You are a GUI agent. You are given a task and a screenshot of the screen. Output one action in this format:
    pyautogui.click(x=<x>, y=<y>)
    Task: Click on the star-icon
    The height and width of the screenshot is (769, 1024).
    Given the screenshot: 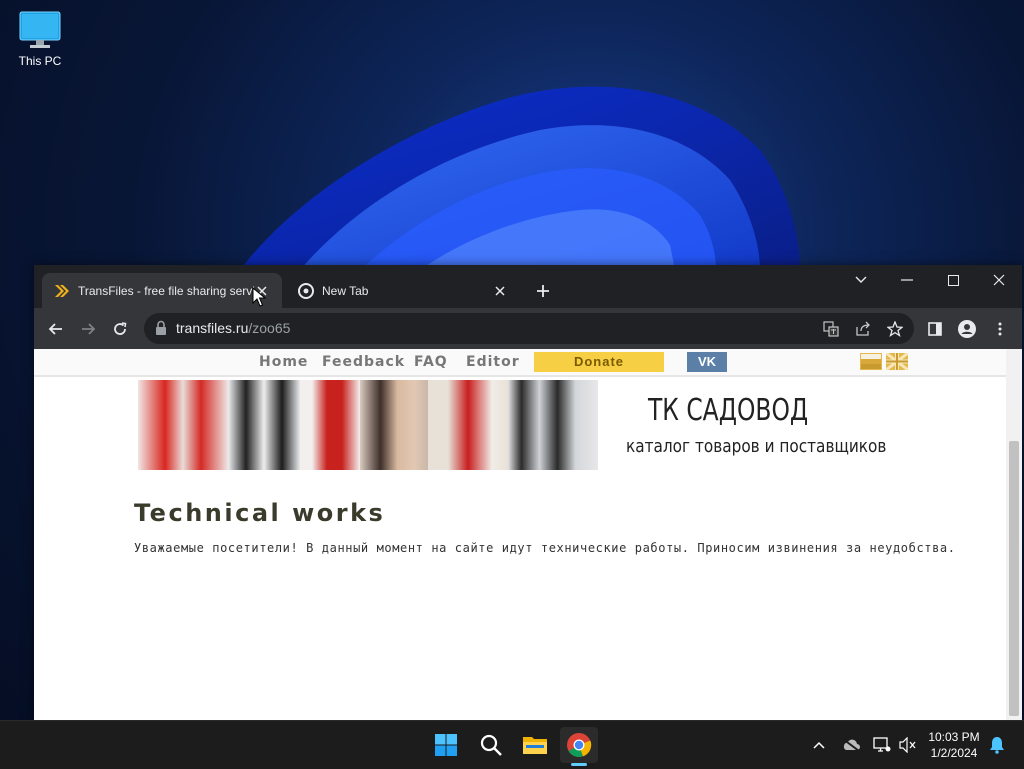 What is the action you would take?
    pyautogui.click(x=895, y=329)
    